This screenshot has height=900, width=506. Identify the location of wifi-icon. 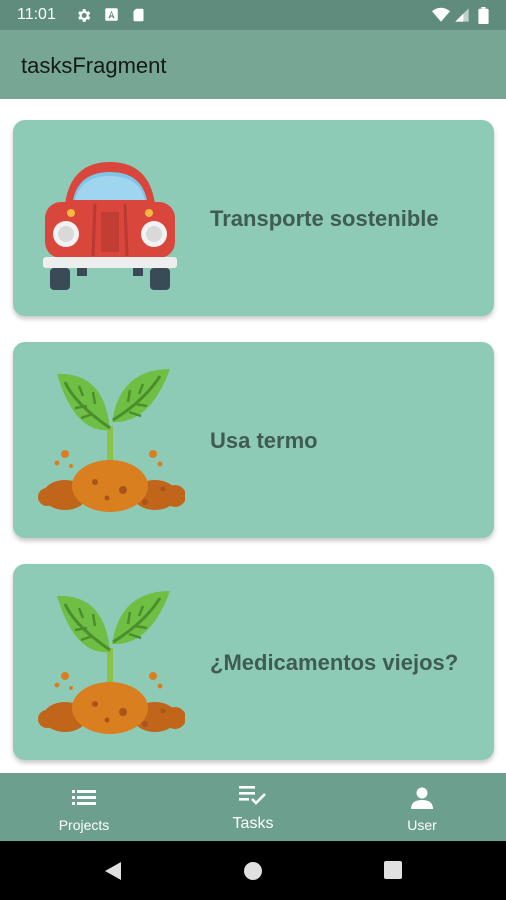
(441, 14).